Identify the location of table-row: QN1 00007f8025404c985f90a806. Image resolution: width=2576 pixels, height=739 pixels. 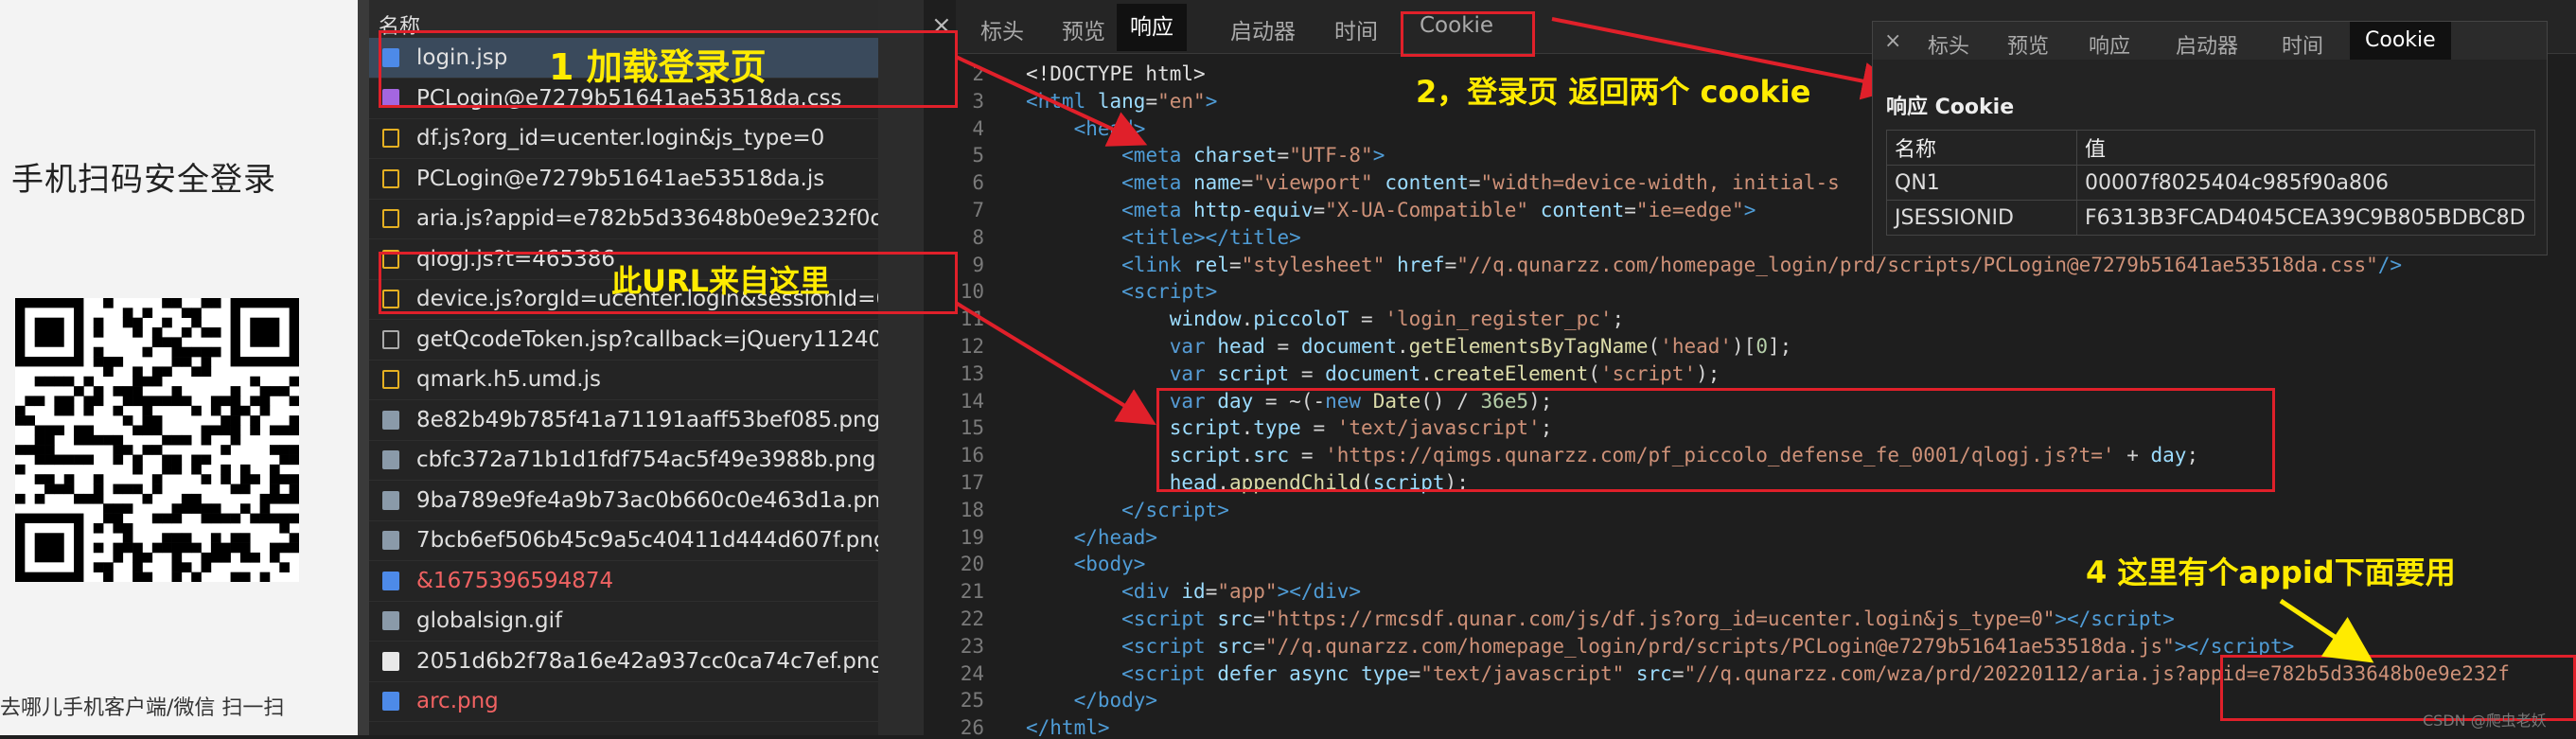
(2210, 183).